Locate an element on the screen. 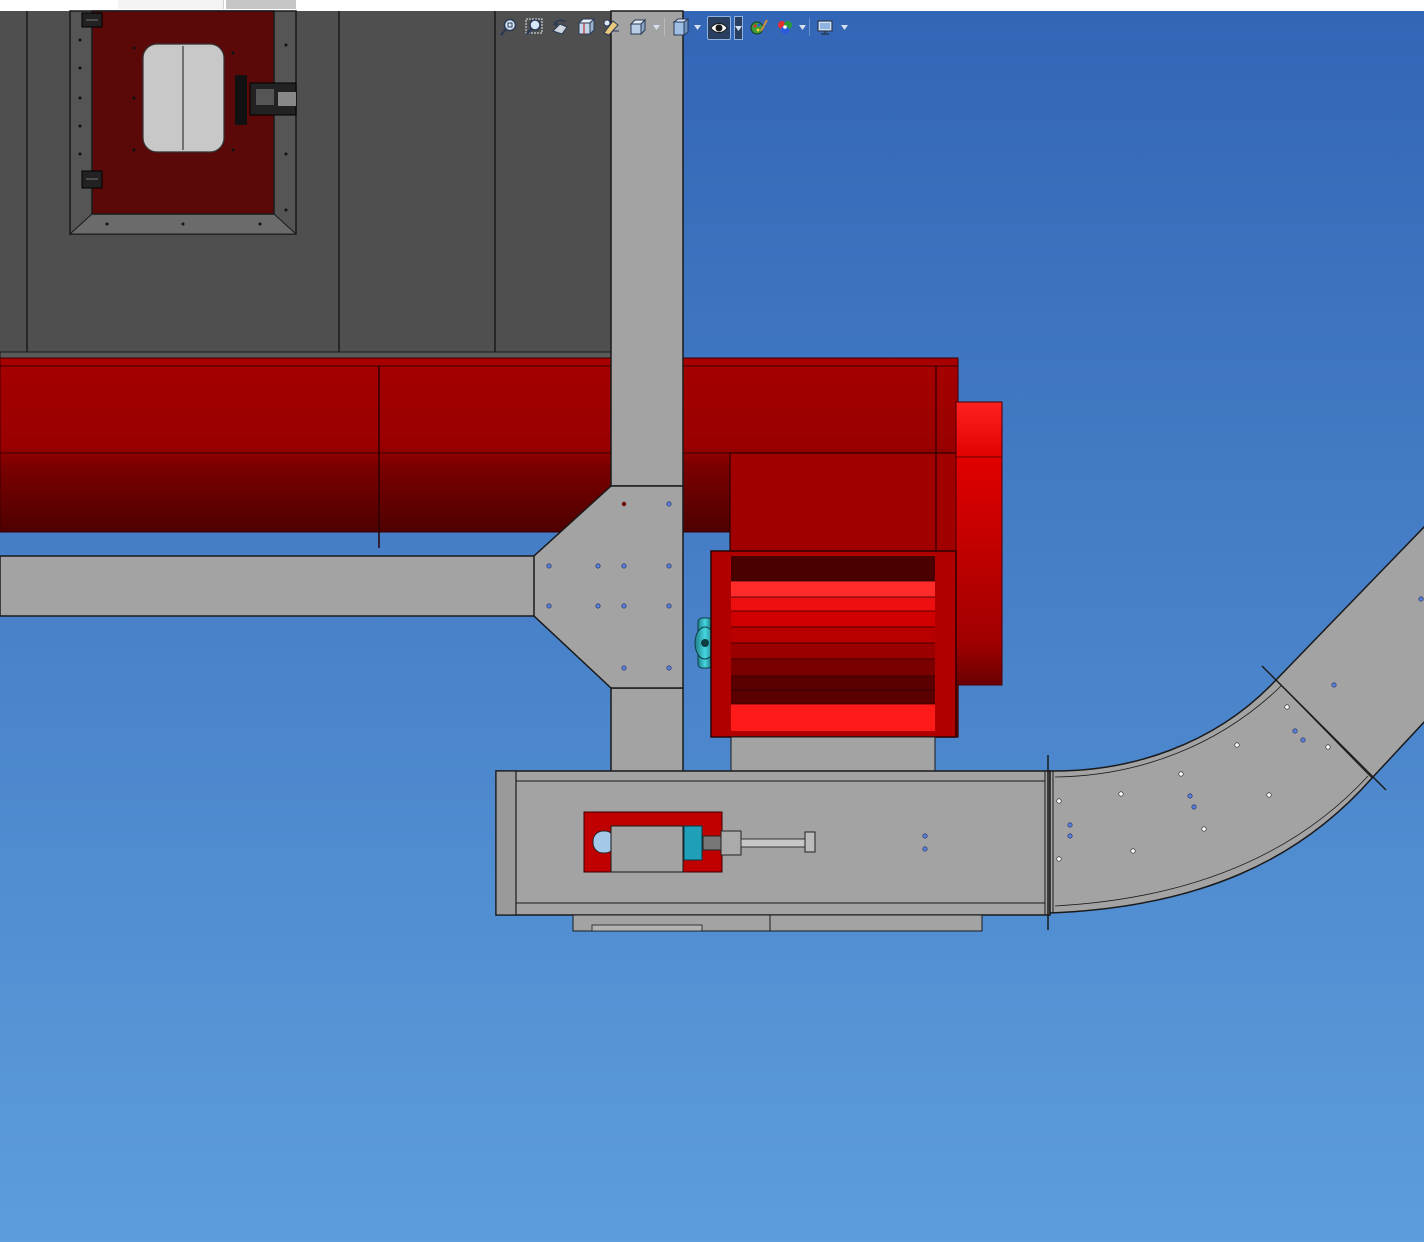 The image size is (1426, 1242). edit-appearance-icon is located at coordinates (759, 27).